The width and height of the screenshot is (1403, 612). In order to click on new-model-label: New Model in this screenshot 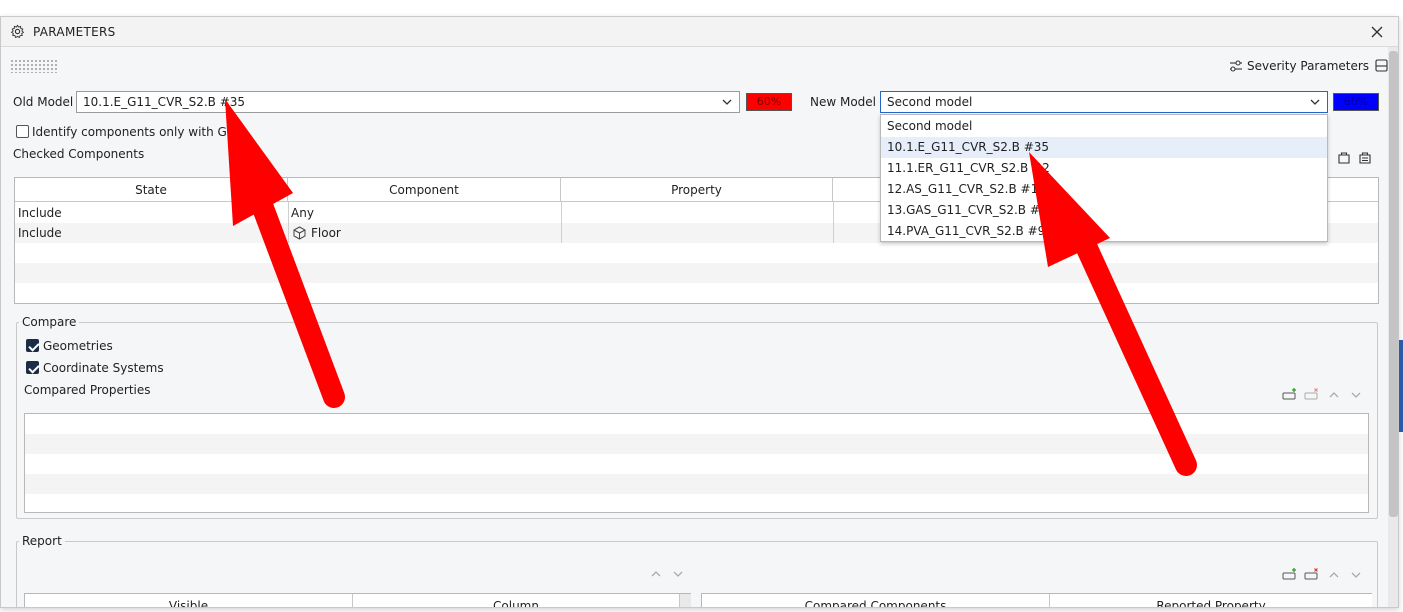, I will do `click(843, 102)`.